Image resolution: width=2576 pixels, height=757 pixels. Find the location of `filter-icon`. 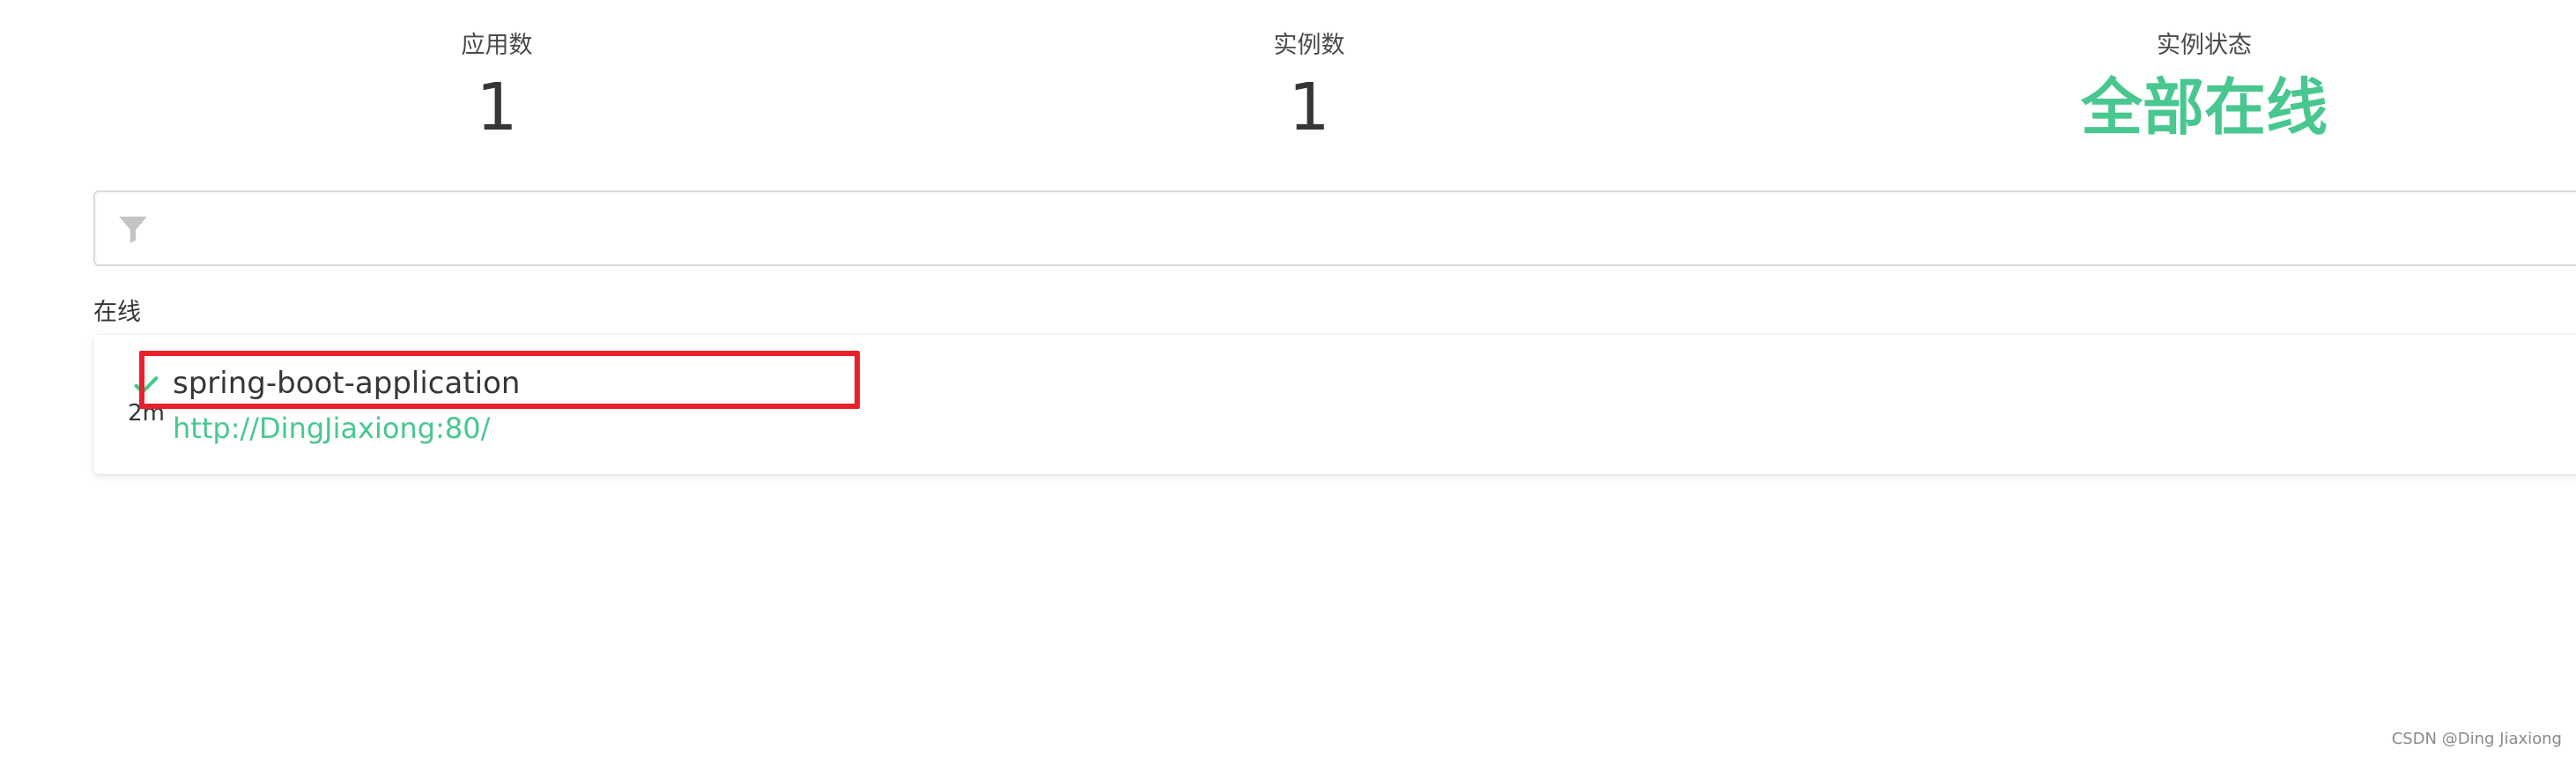

filter-icon is located at coordinates (133, 230).